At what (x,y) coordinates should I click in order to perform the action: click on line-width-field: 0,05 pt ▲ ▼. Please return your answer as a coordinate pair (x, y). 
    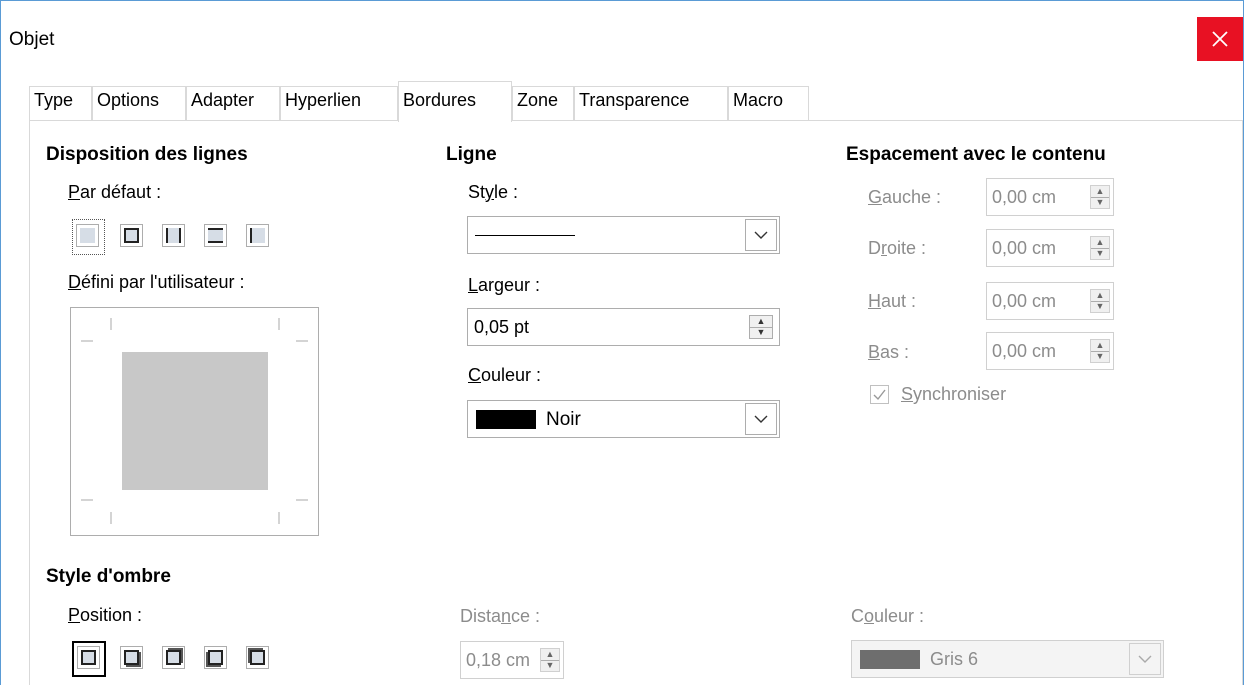
    Looking at the image, I should click on (623, 327).